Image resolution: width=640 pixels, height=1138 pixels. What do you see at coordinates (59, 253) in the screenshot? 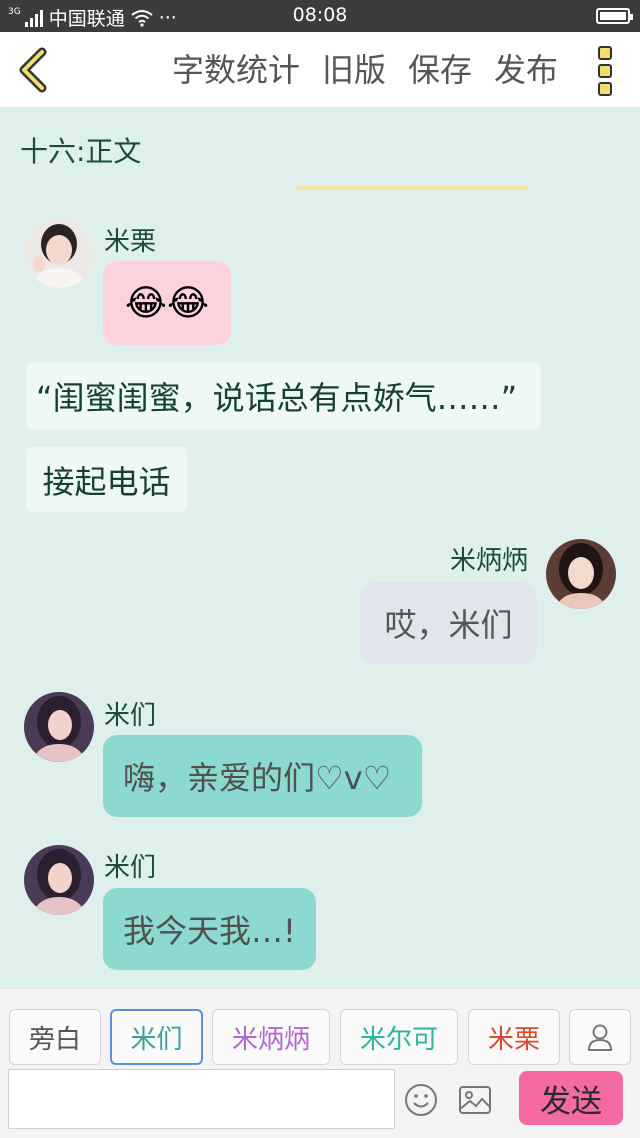
I see `avatar-mili` at bounding box center [59, 253].